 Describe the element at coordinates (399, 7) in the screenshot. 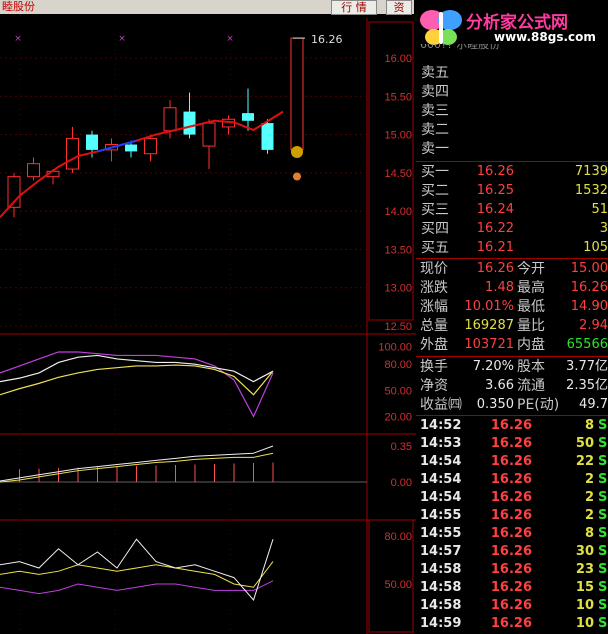

I see `tab-data: 资` at that location.